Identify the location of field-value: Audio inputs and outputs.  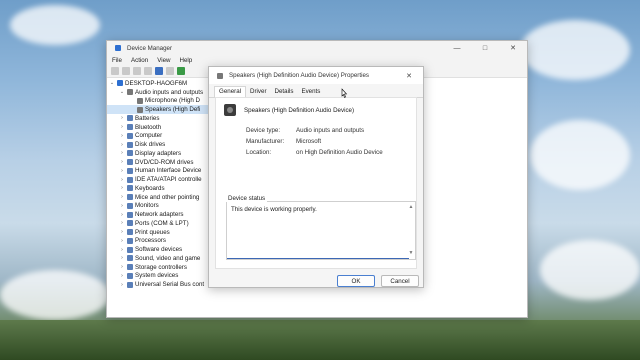
(330, 130).